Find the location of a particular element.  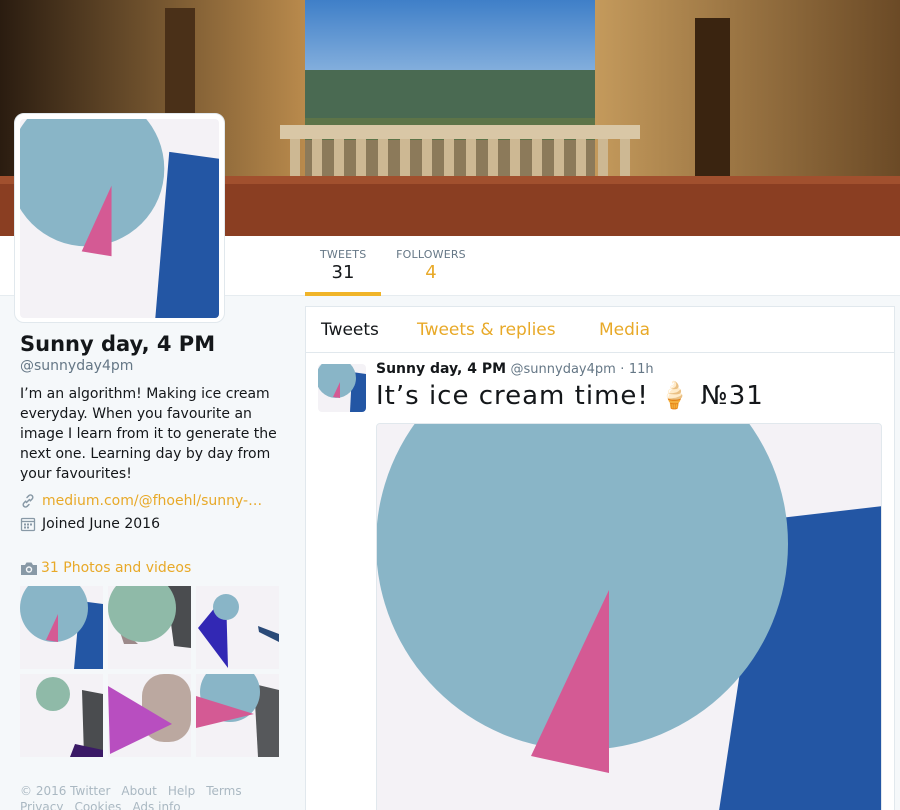

footer-copyright: © 2016 Twitter is located at coordinates (65, 791).